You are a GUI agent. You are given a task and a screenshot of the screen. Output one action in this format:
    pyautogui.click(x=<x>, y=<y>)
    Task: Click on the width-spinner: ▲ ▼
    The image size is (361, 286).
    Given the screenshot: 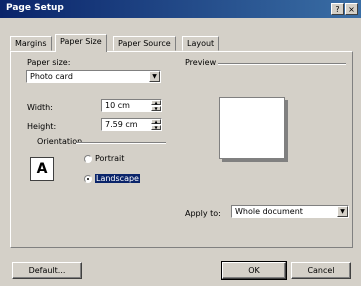 What is the action you would take?
    pyautogui.click(x=156, y=105)
    